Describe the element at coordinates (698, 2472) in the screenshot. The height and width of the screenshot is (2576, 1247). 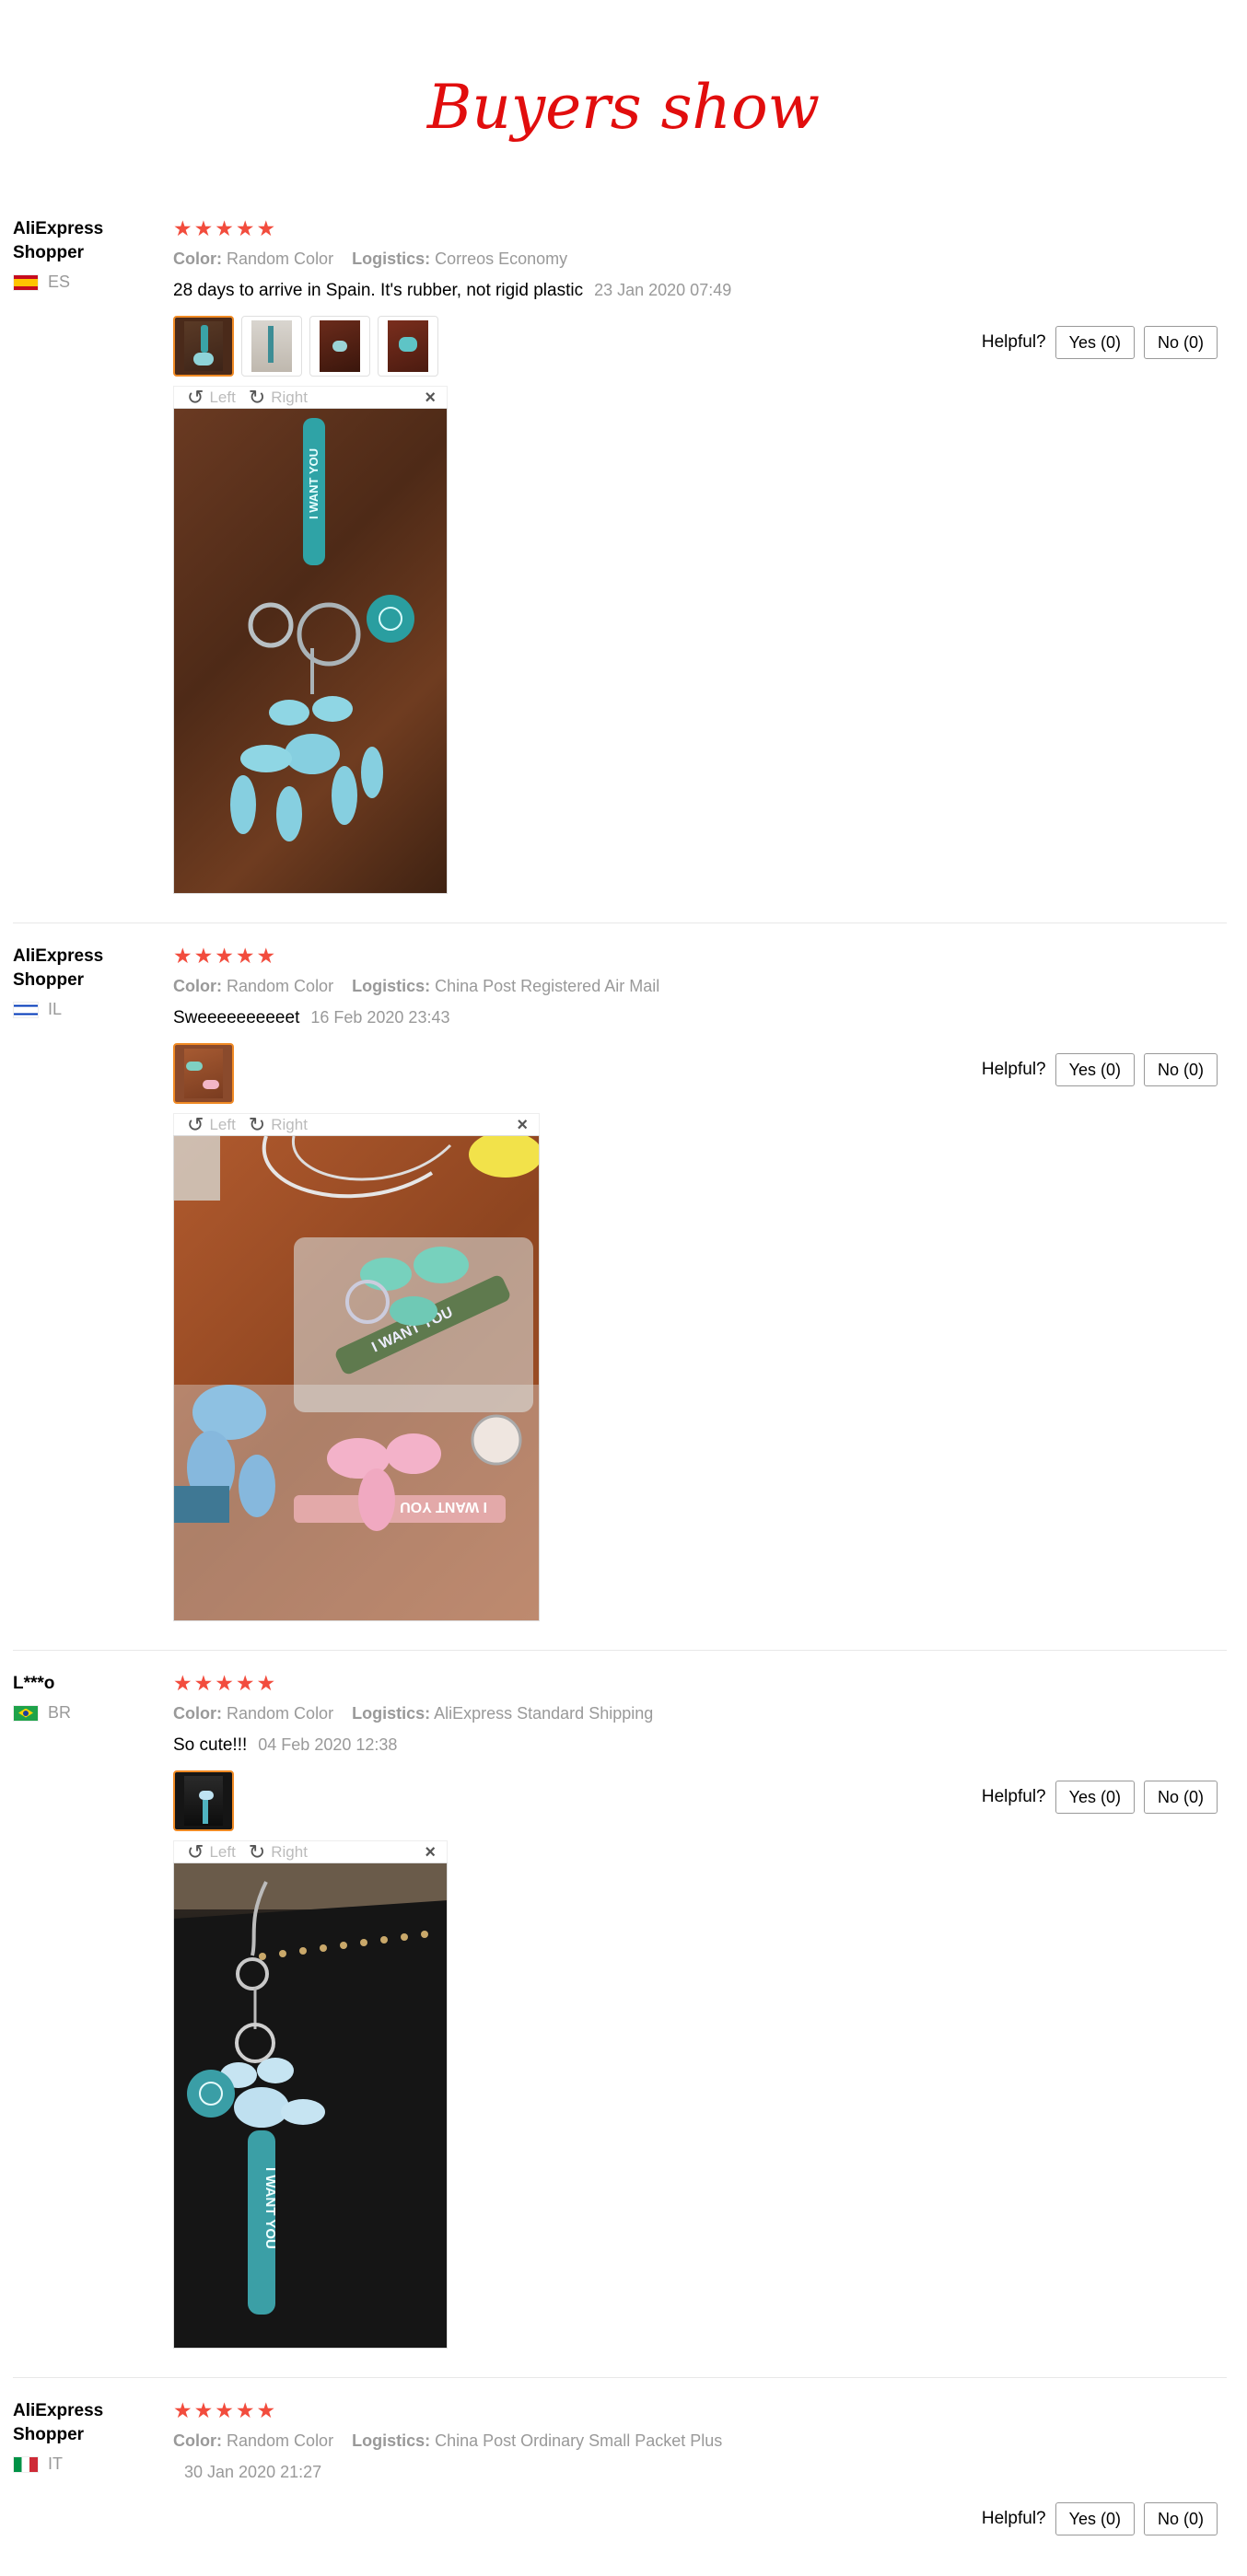
I see `review-text-line: 30 Jan 2020 21:27` at that location.